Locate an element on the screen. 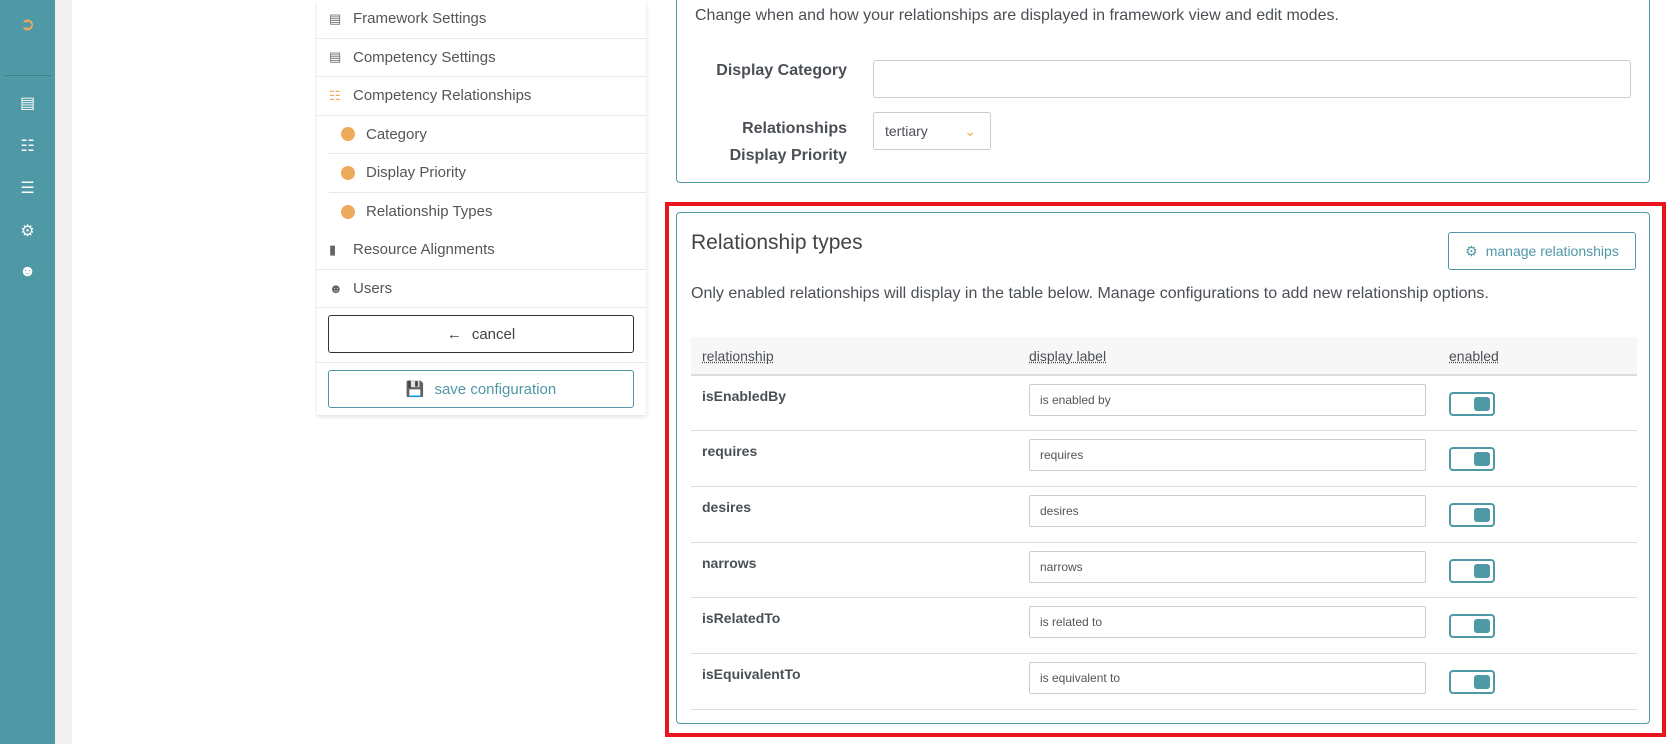  app-sidebar: ➲ ▤ ☷ ☰ ⚙ ☻ is located at coordinates (27, 372).